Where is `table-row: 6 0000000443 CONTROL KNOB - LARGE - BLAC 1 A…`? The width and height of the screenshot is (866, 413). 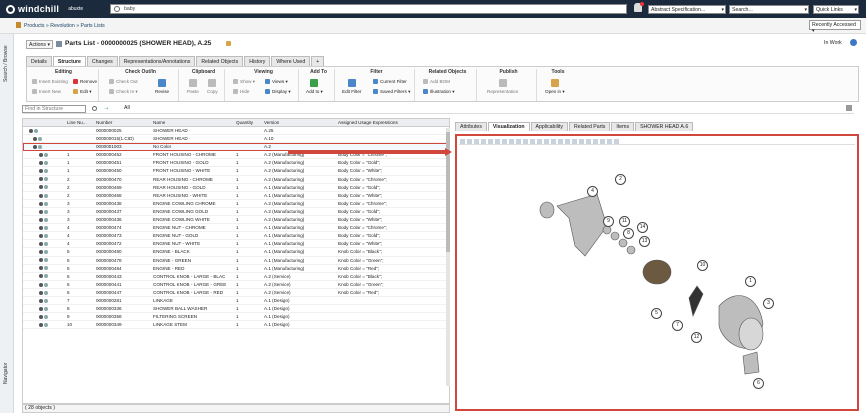 table-row: 6 0000000443 CONTROL KNOB - LARGE - BLAC 1 A… is located at coordinates (236, 277).